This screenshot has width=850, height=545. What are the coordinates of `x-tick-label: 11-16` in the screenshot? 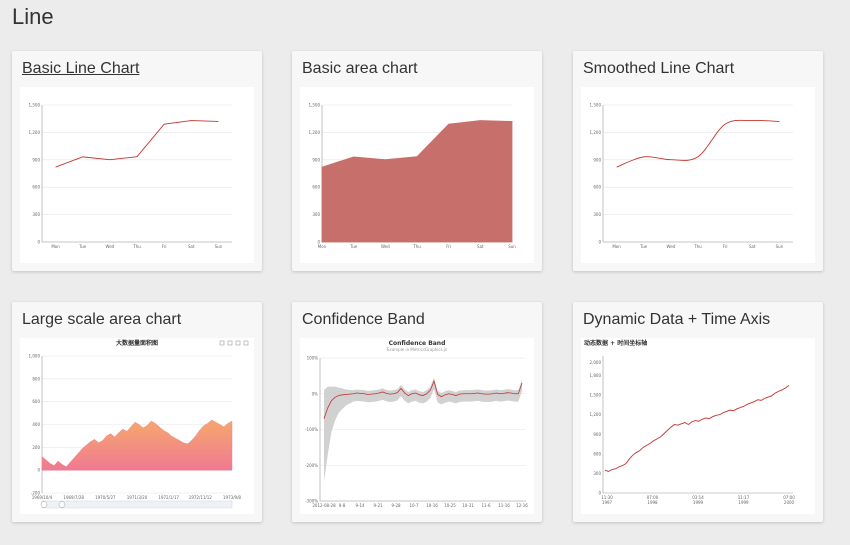 It's located at (504, 505).